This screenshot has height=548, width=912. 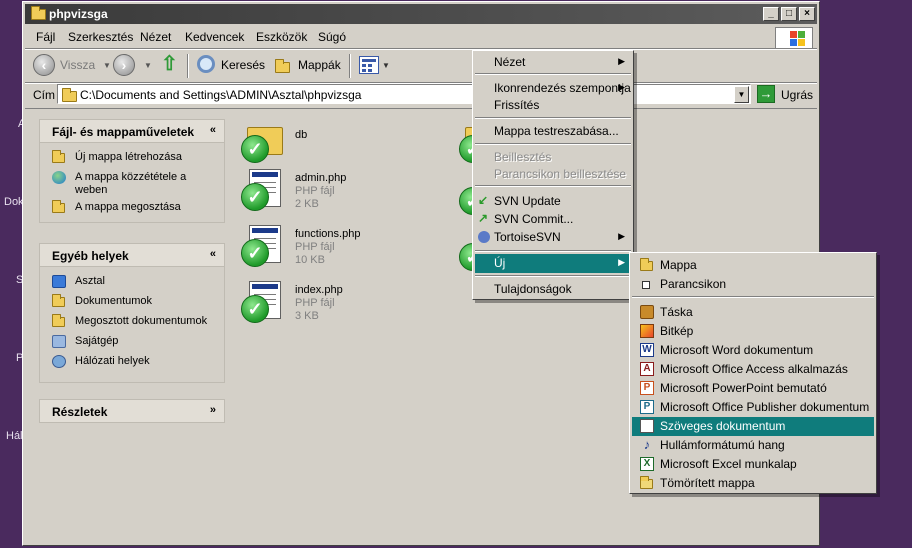 I want to click on address-label: Cím, so click(x=44, y=95).